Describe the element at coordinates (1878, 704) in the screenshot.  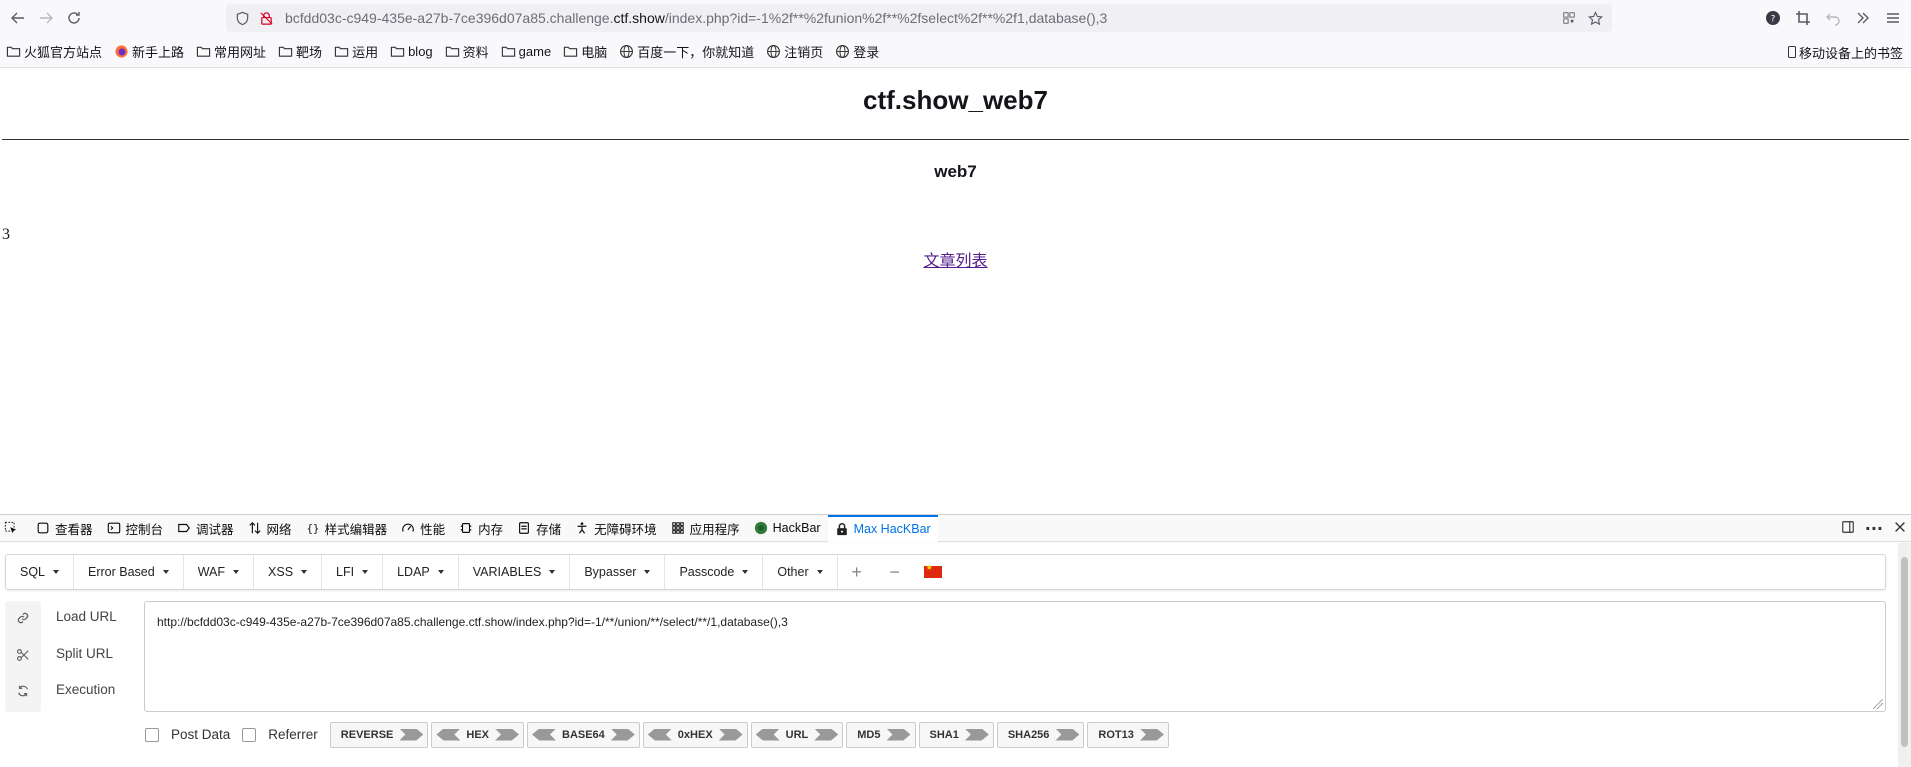
I see `resize-handle` at that location.